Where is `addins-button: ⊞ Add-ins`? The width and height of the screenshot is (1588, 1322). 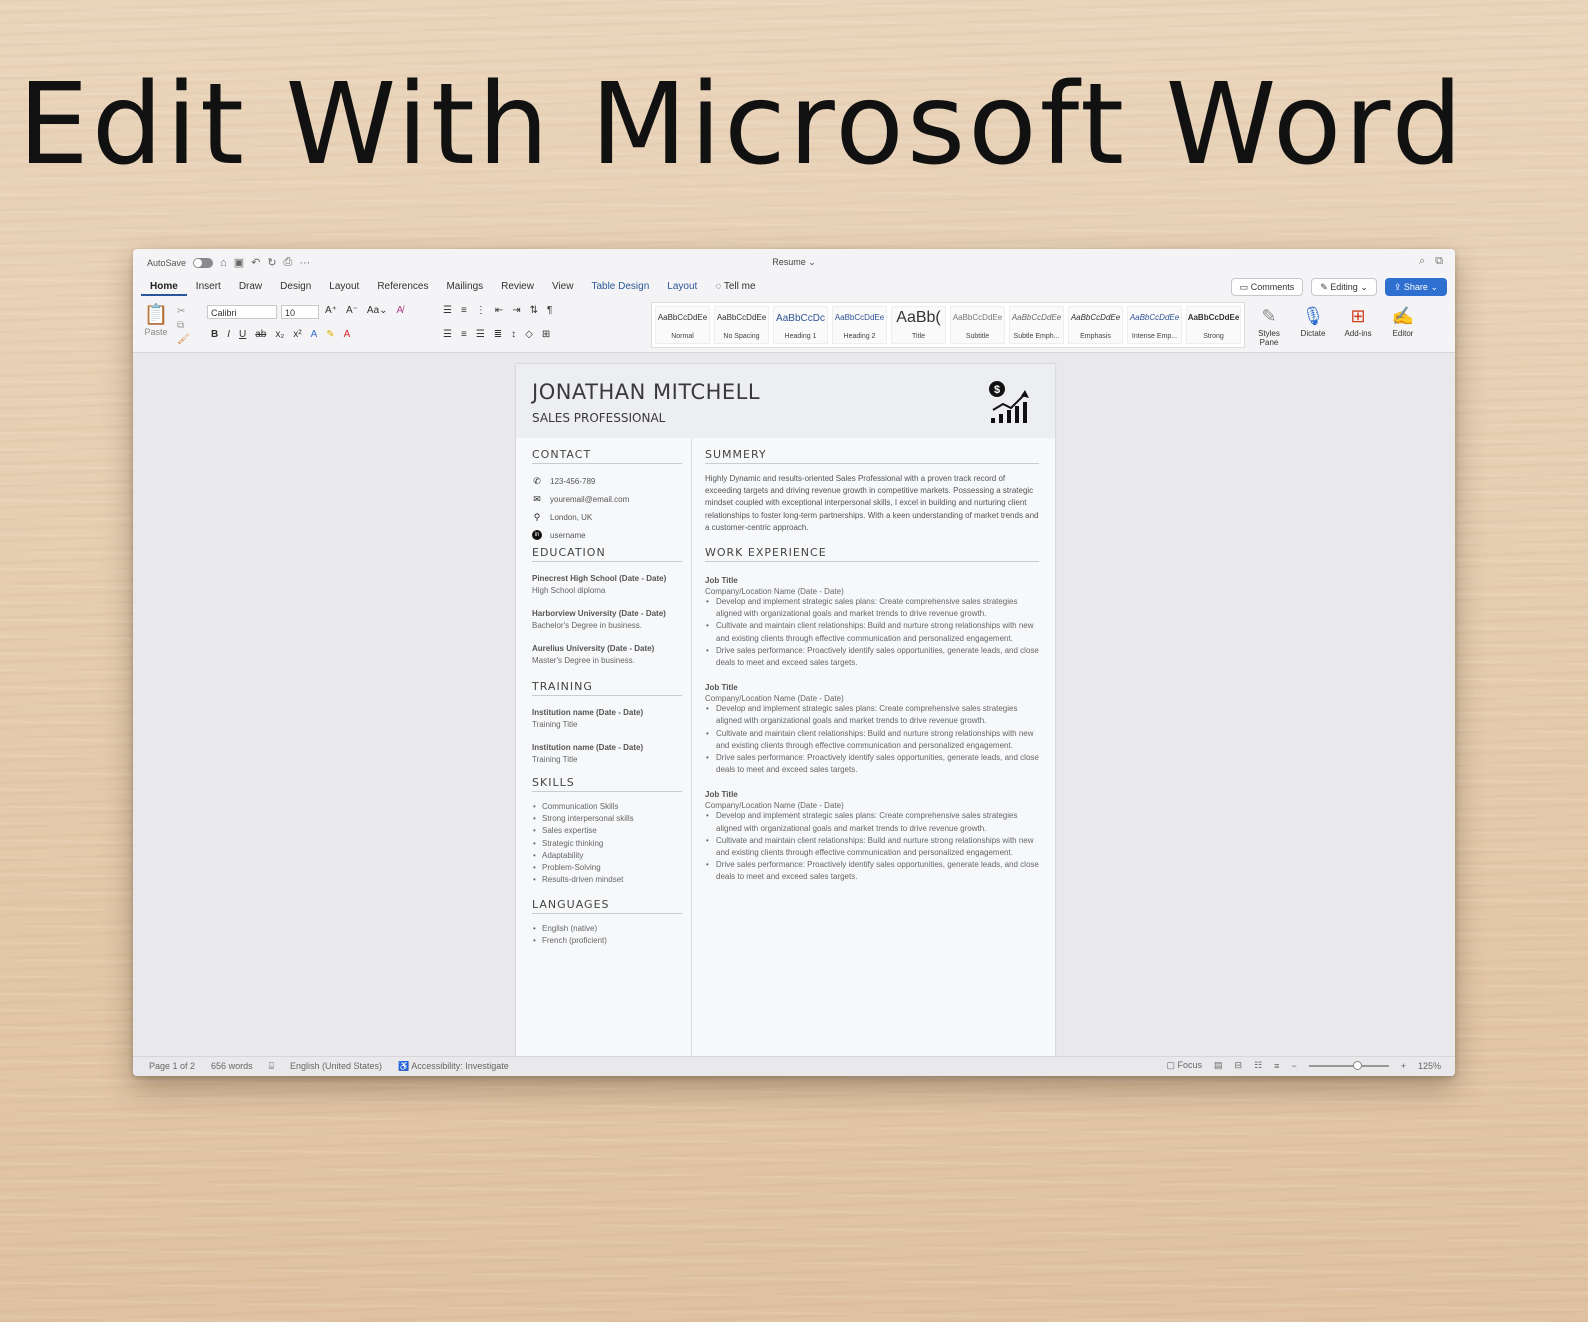 addins-button: ⊞ Add-ins is located at coordinates (1358, 320).